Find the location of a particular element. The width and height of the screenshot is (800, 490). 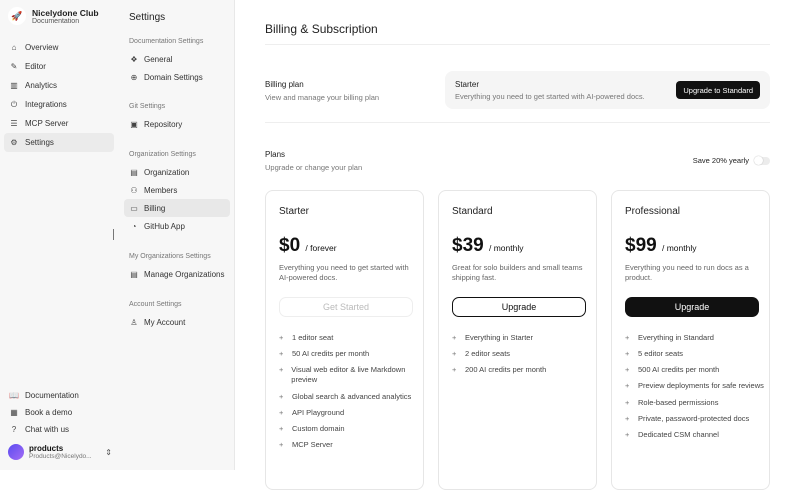

settings-section-git-settings: Git Settings ▣ Repository is located at coordinates (177, 118).